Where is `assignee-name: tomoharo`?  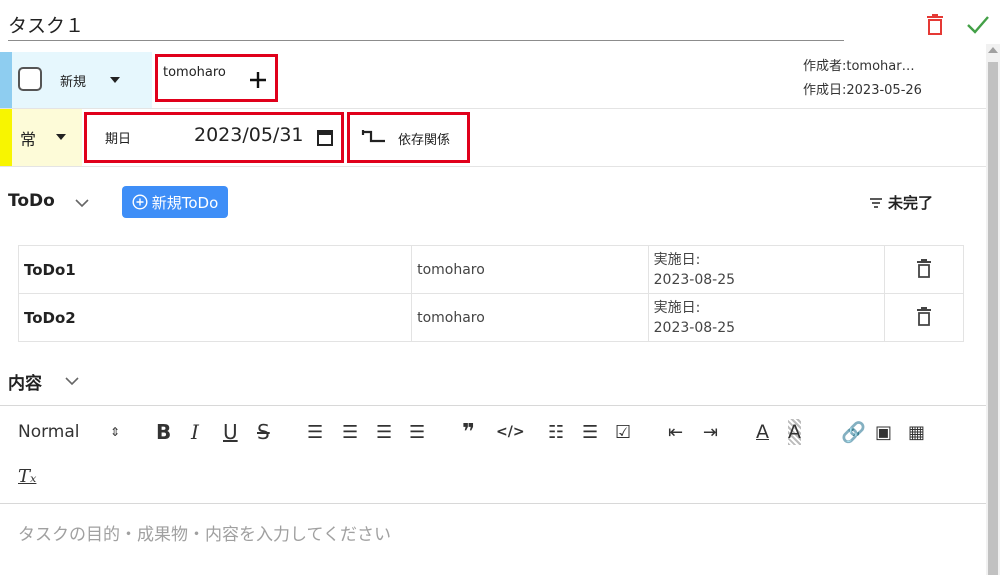
assignee-name: tomoharo is located at coordinates (194, 72).